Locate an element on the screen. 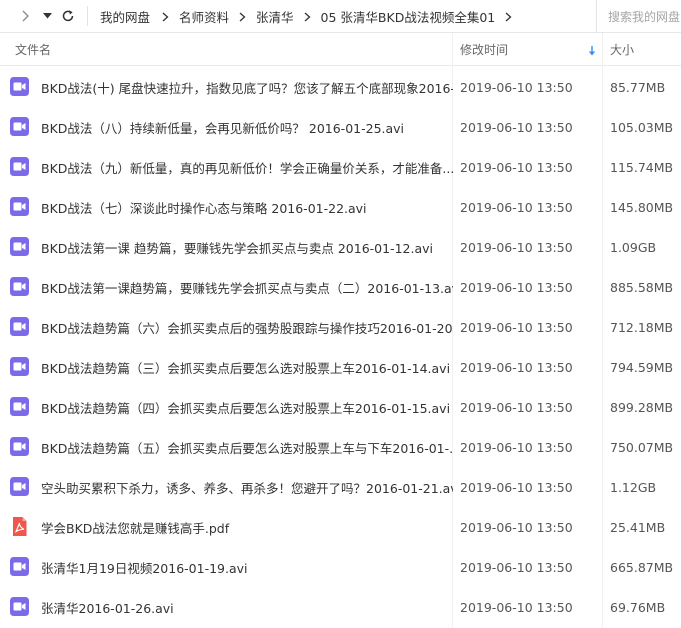 This screenshot has height=628, width=681. sort-descending-icon is located at coordinates (592, 52).